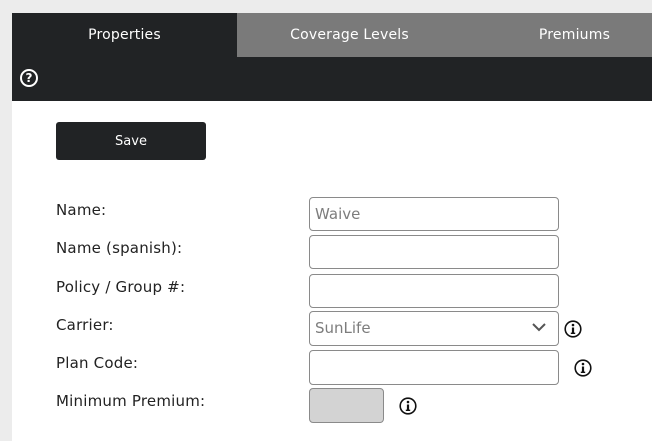  I want to click on plan-code-input, so click(434, 367).